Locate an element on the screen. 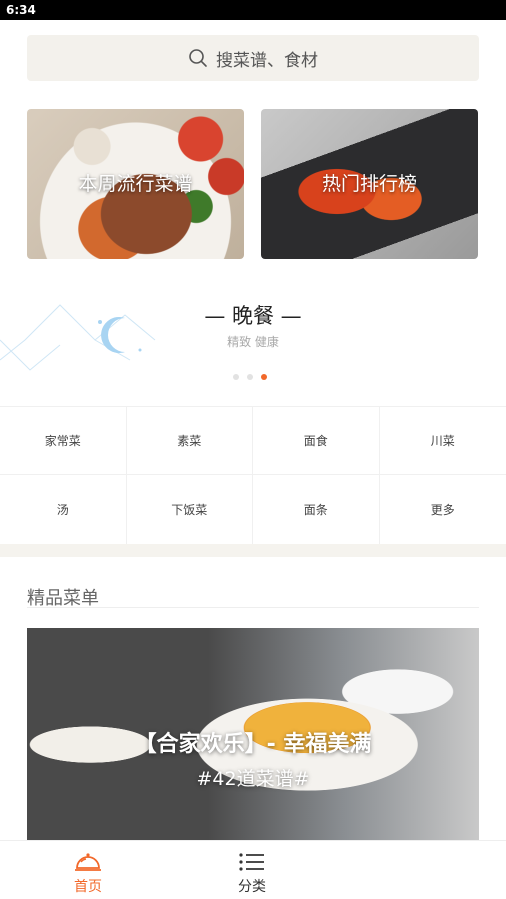  category-item: 面条 is located at coordinates (316, 510).